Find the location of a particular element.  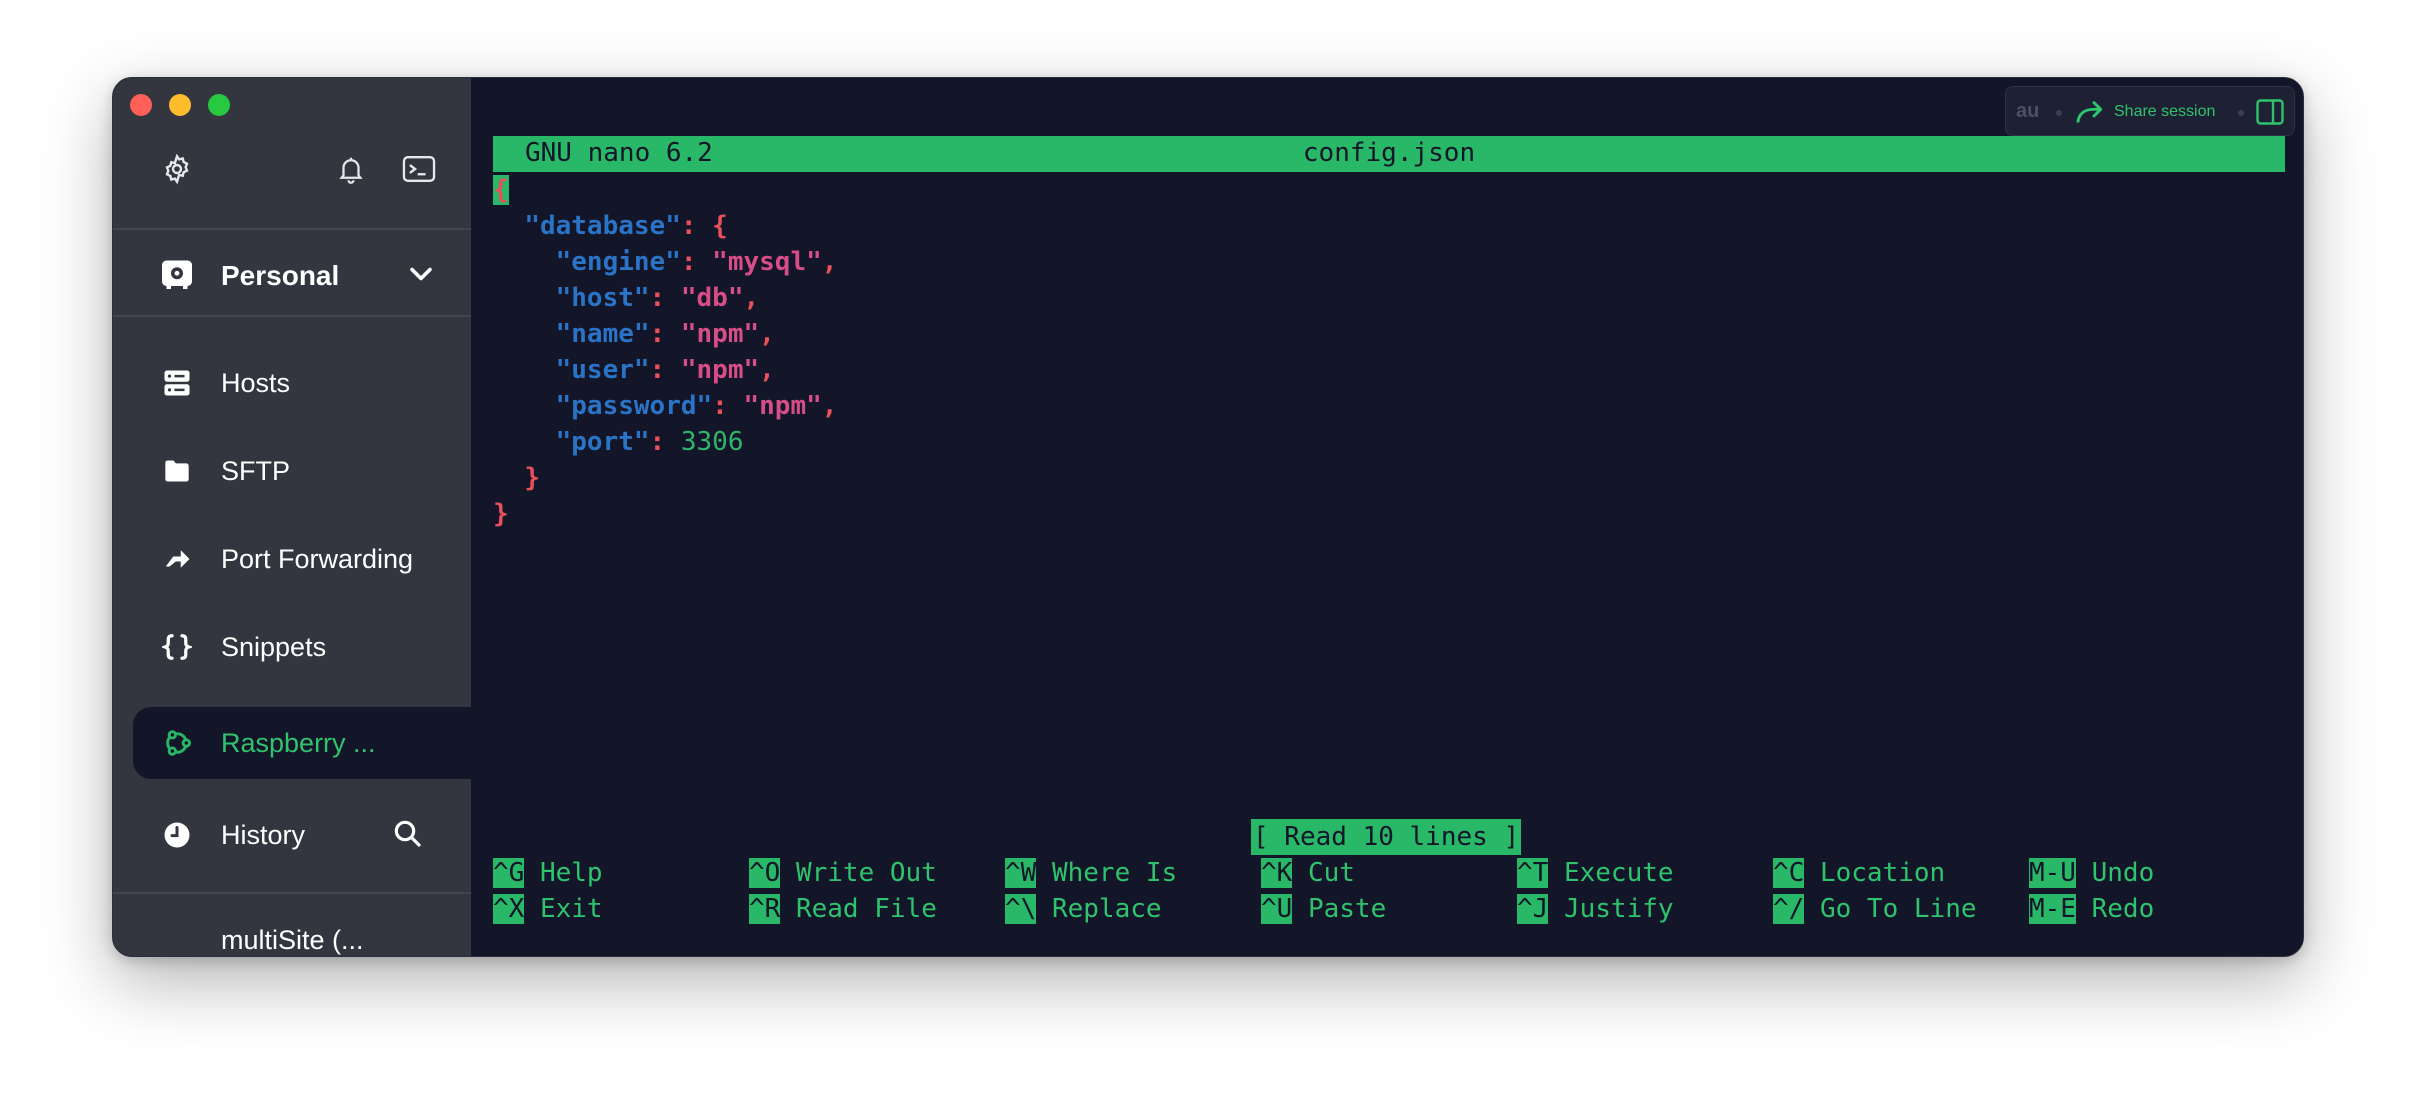

sidebar-item-label: SFTP is located at coordinates (256, 471).